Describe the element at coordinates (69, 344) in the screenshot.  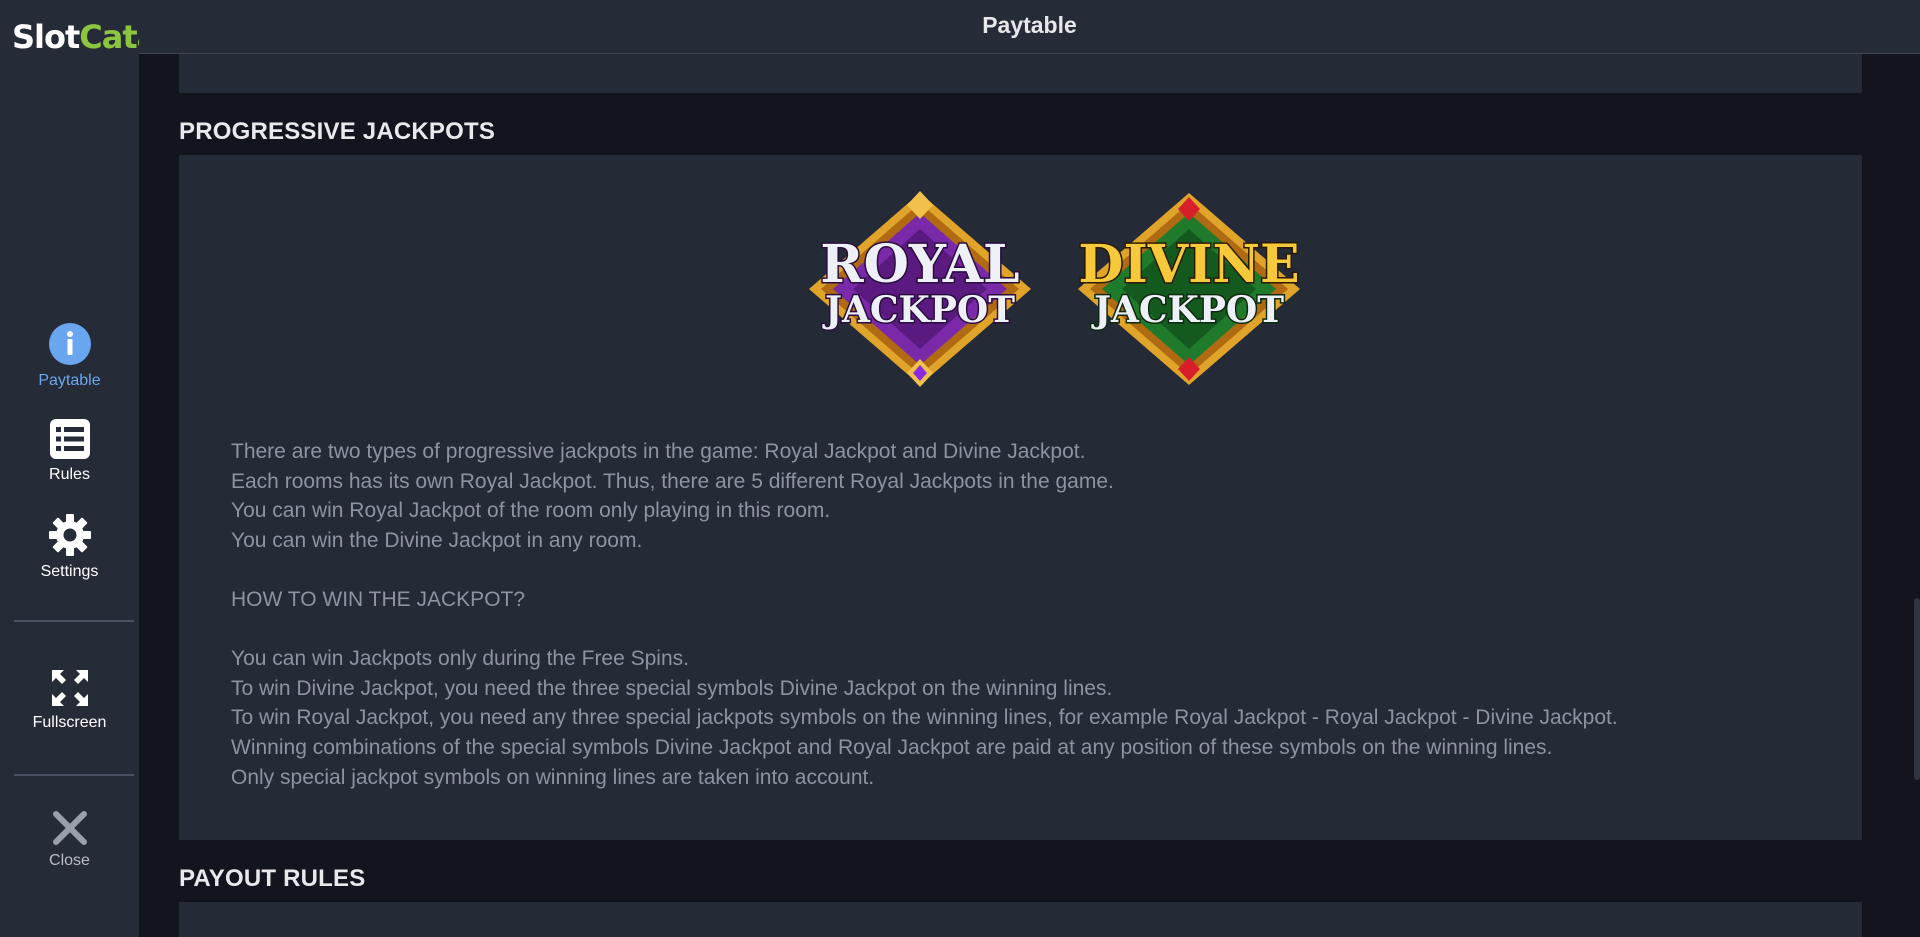
I see `info-icon` at that location.